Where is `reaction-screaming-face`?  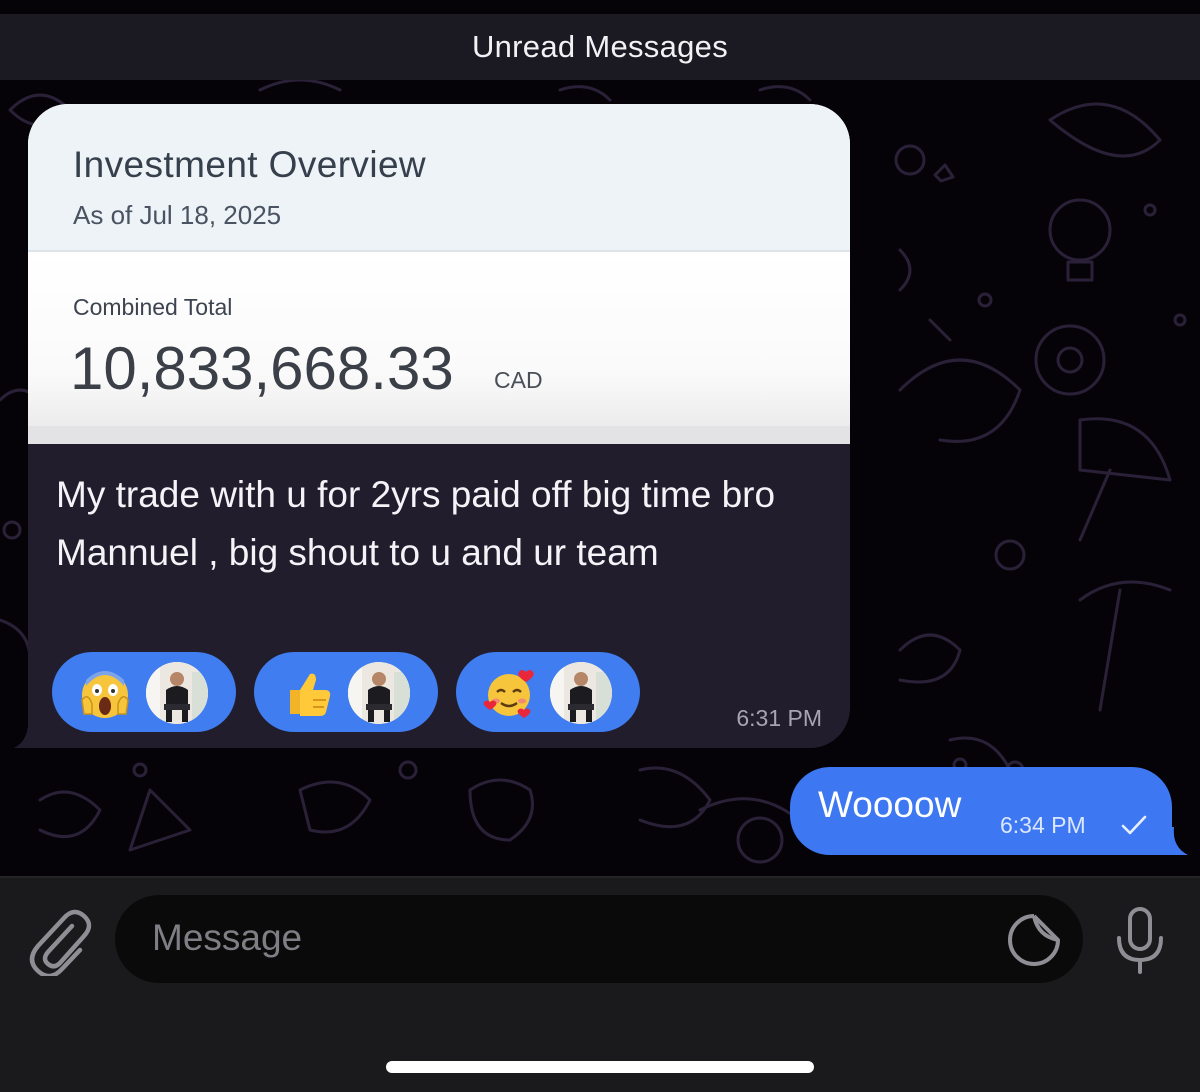 reaction-screaming-face is located at coordinates (144, 692).